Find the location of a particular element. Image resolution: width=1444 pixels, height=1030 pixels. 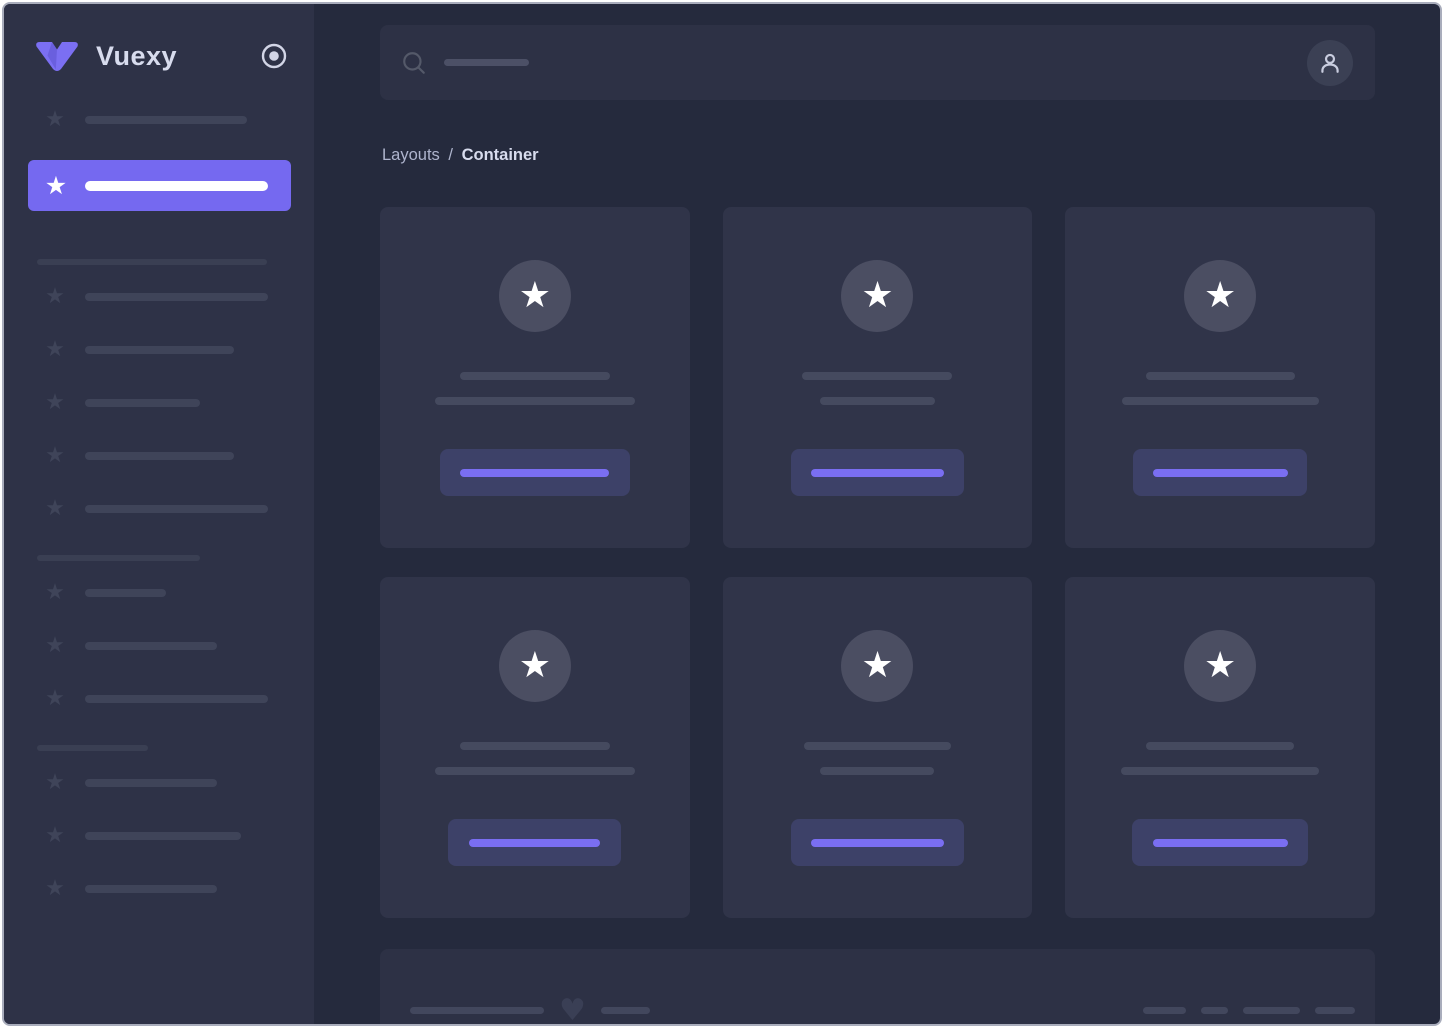

brand-title: Vuexy is located at coordinates (137, 55).